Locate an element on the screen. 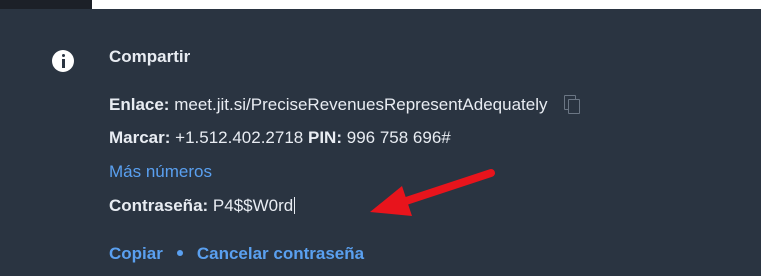 Image resolution: width=761 pixels, height=276 pixels. copy-button: Copiar is located at coordinates (136, 253).